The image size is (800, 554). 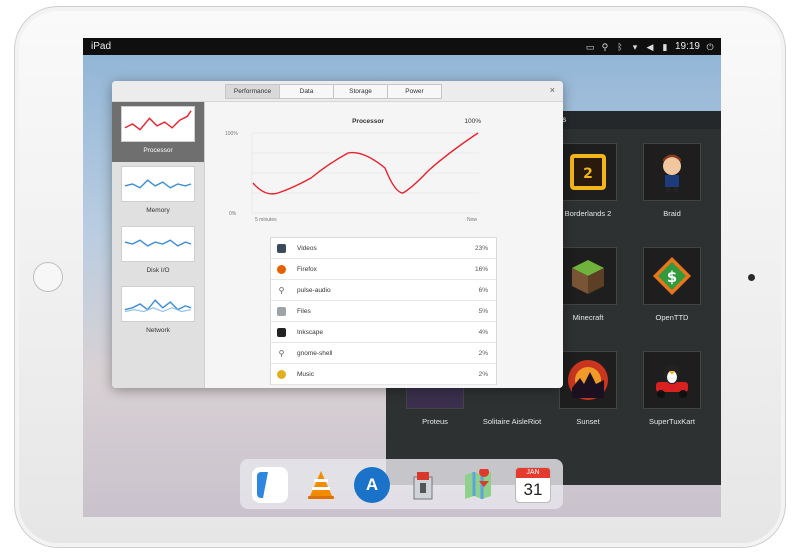 I want to click on battery-icon: ▮, so click(x=665, y=46).